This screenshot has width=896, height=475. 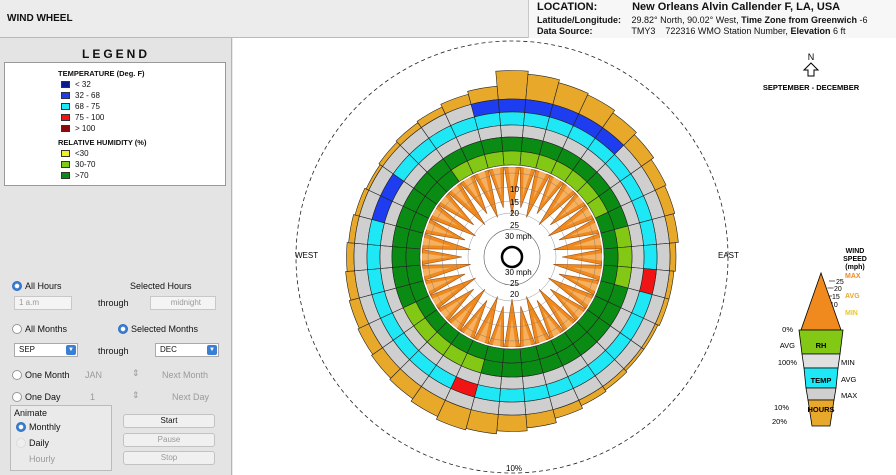 What do you see at coordinates (17, 397) in the screenshot?
I see `one-day-radio` at bounding box center [17, 397].